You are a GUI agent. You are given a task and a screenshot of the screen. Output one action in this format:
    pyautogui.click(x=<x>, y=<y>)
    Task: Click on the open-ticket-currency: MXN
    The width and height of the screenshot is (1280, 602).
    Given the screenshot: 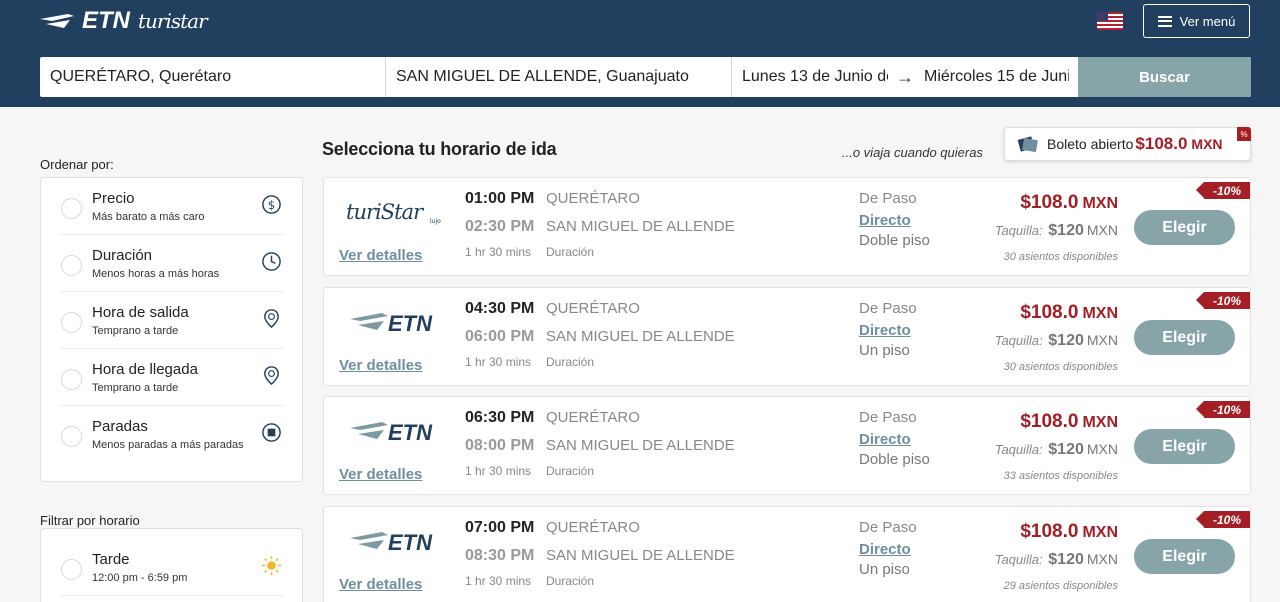 What is the action you would take?
    pyautogui.click(x=1207, y=144)
    